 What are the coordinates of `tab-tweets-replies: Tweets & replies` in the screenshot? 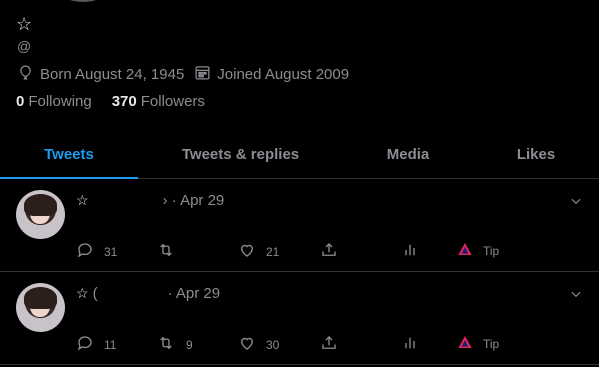 It's located at (240, 154).